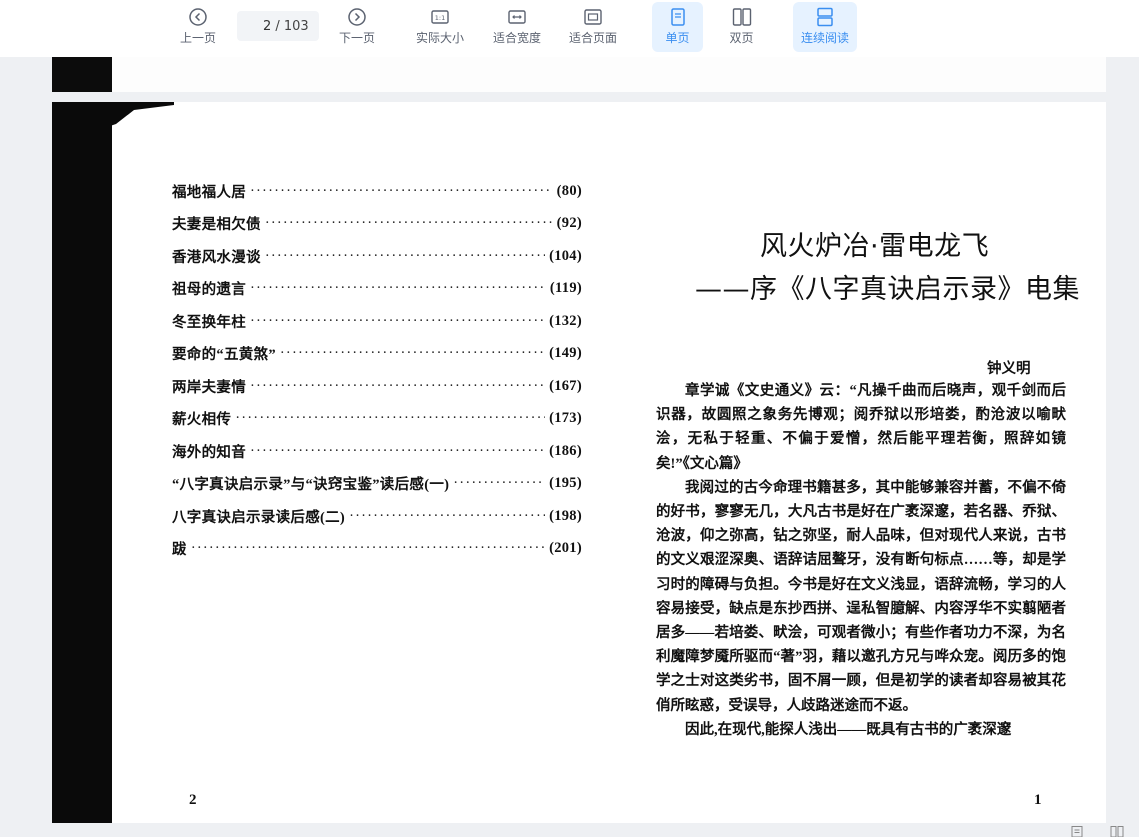  I want to click on actual-size-label: 实际大小, so click(439, 38).